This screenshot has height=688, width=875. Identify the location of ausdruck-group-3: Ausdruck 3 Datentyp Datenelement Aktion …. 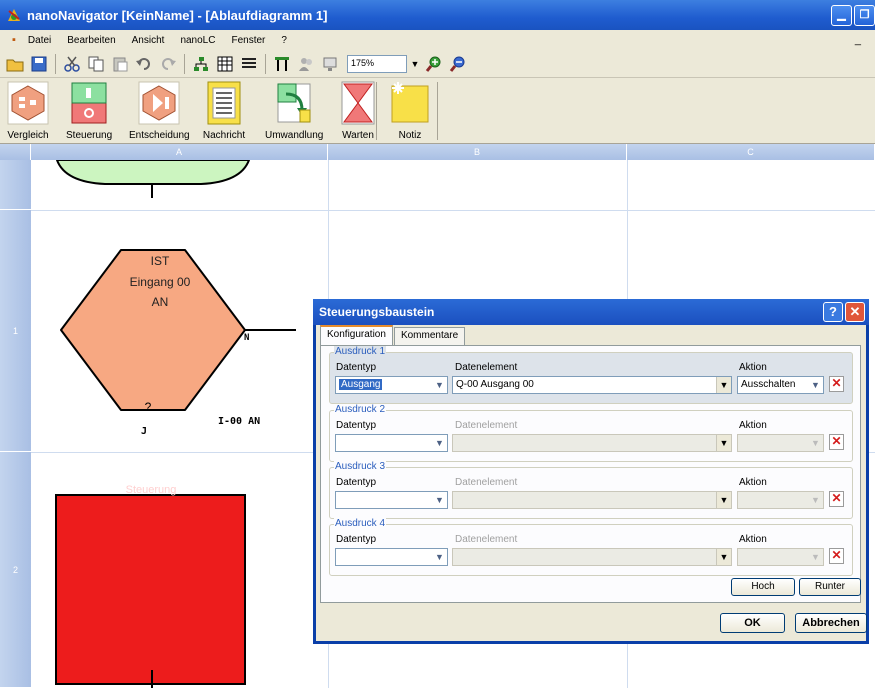
(591, 490).